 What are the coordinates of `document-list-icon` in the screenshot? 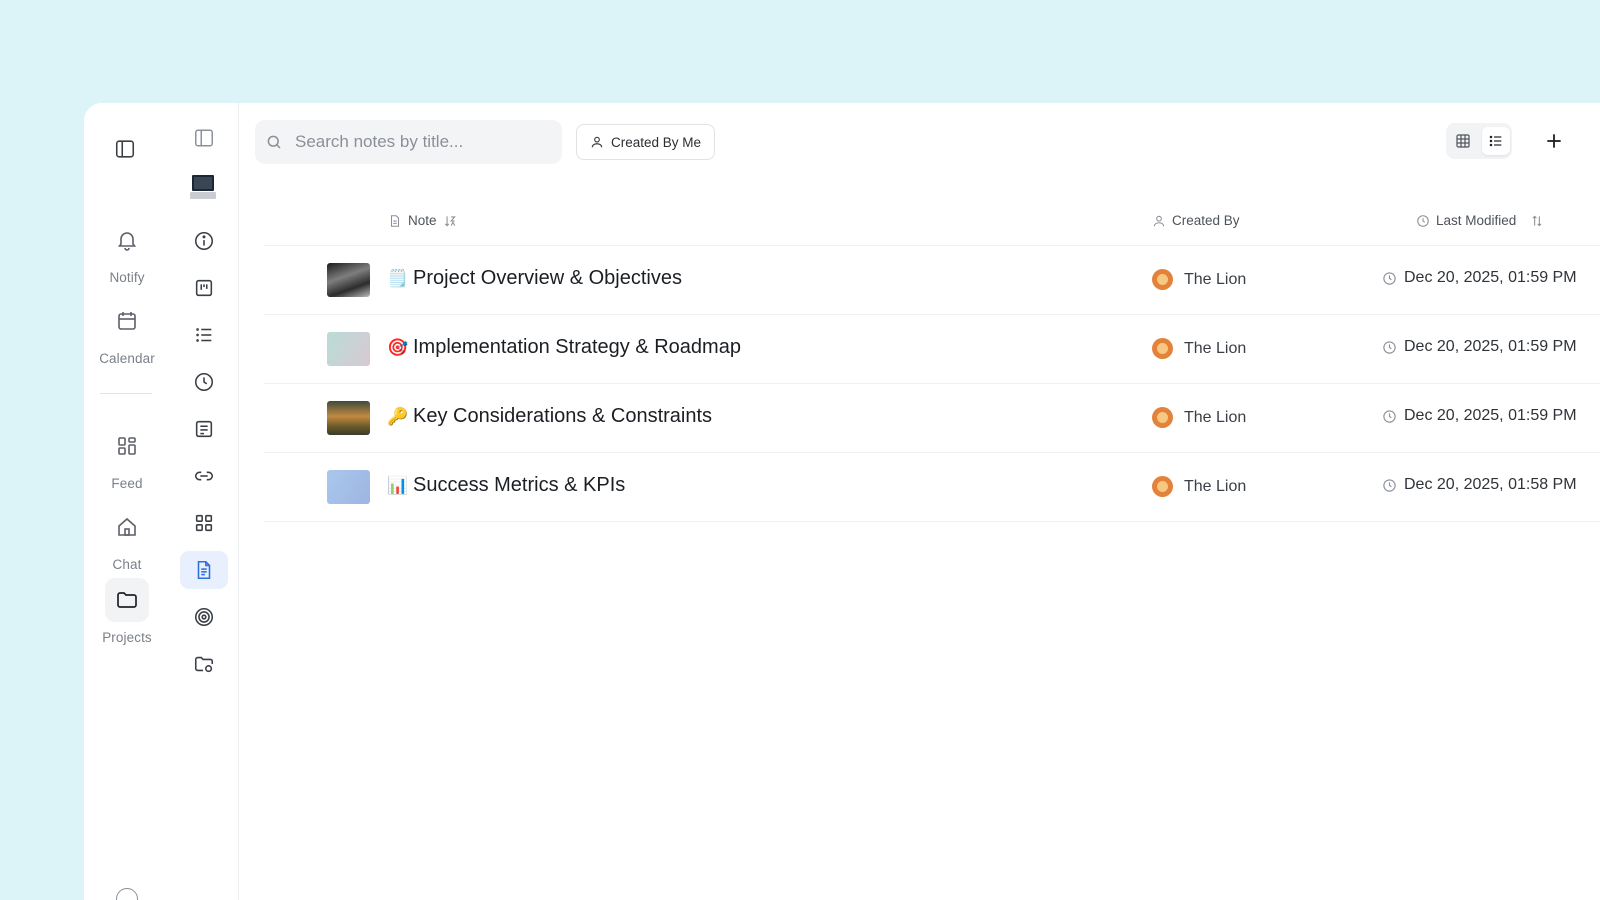 It's located at (204, 429).